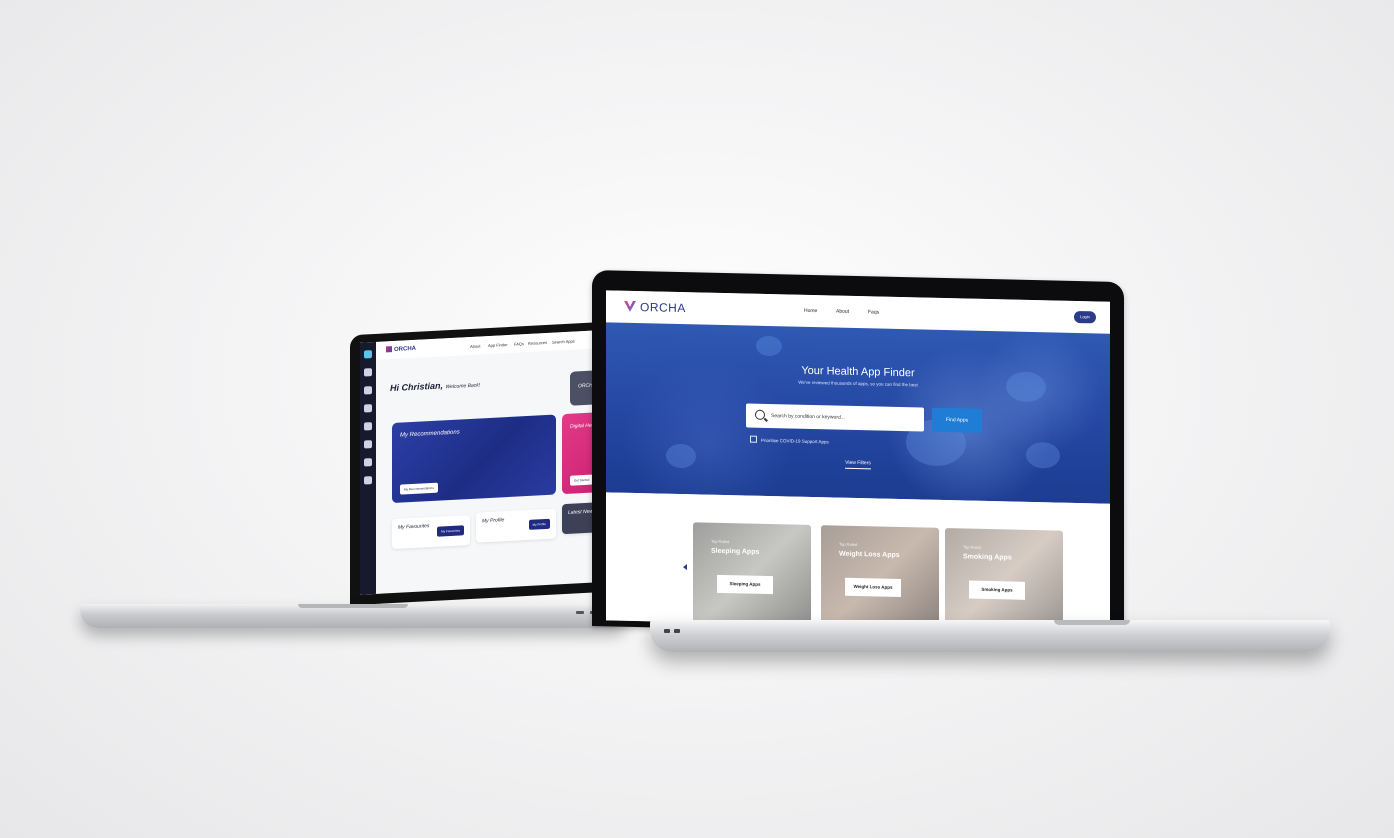  Describe the element at coordinates (563, 341) in the screenshot. I see `nav-link-search-apps: Search Apps` at that location.